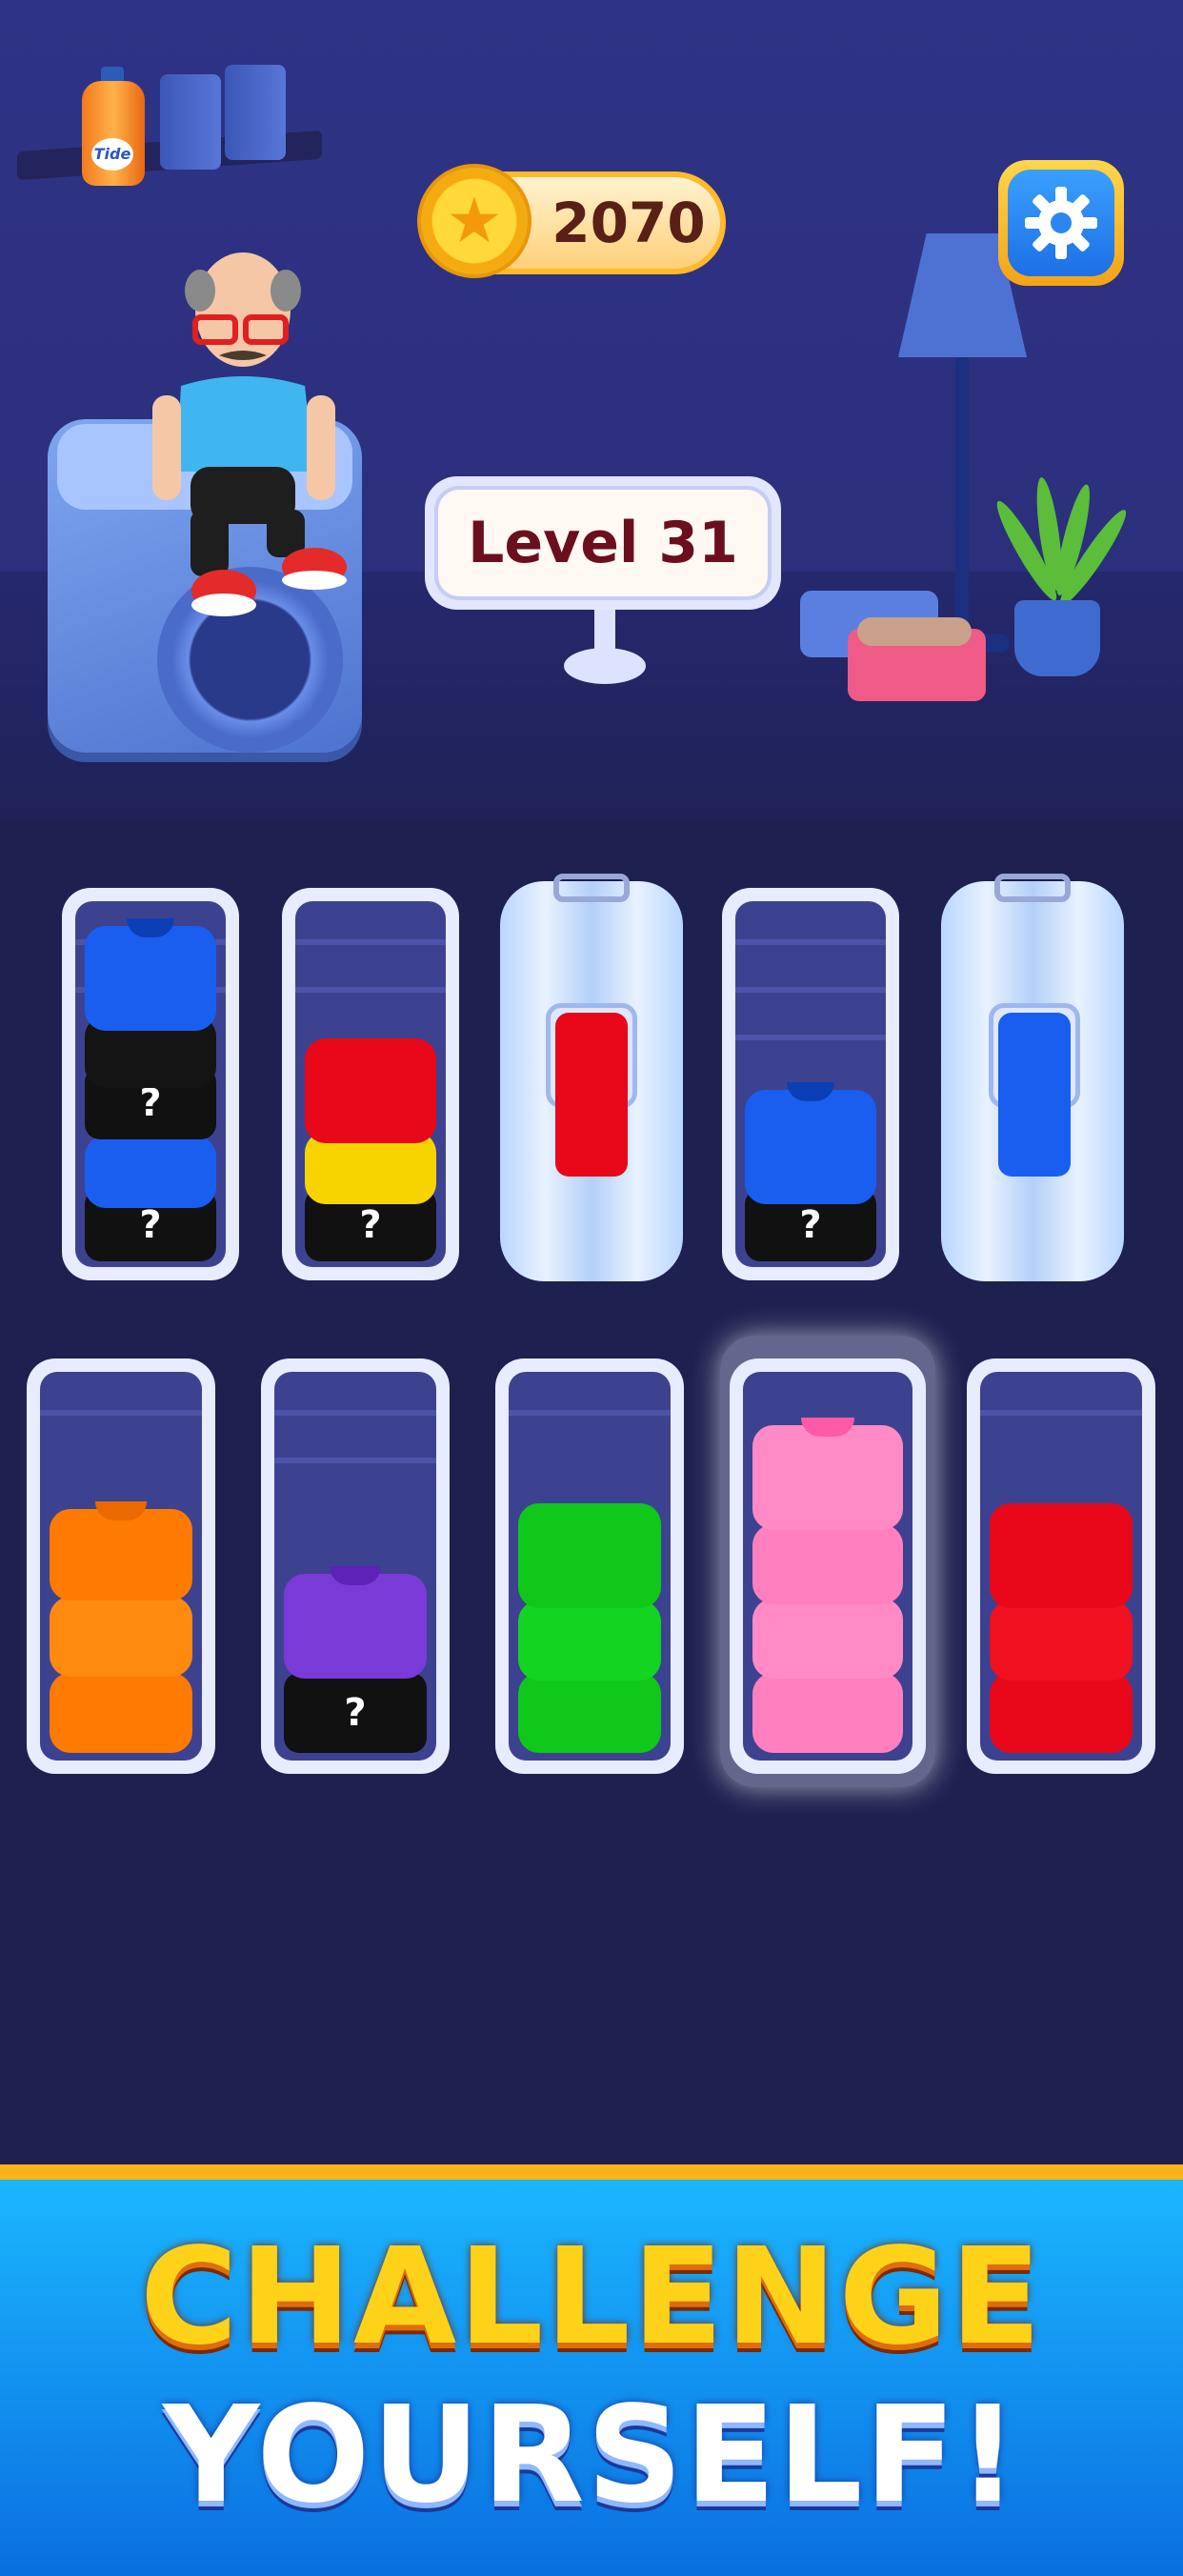 Image resolution: width=1183 pixels, height=2576 pixels. Describe the element at coordinates (591, 2298) in the screenshot. I see `banner-title-line1: CHALLENGE` at that location.